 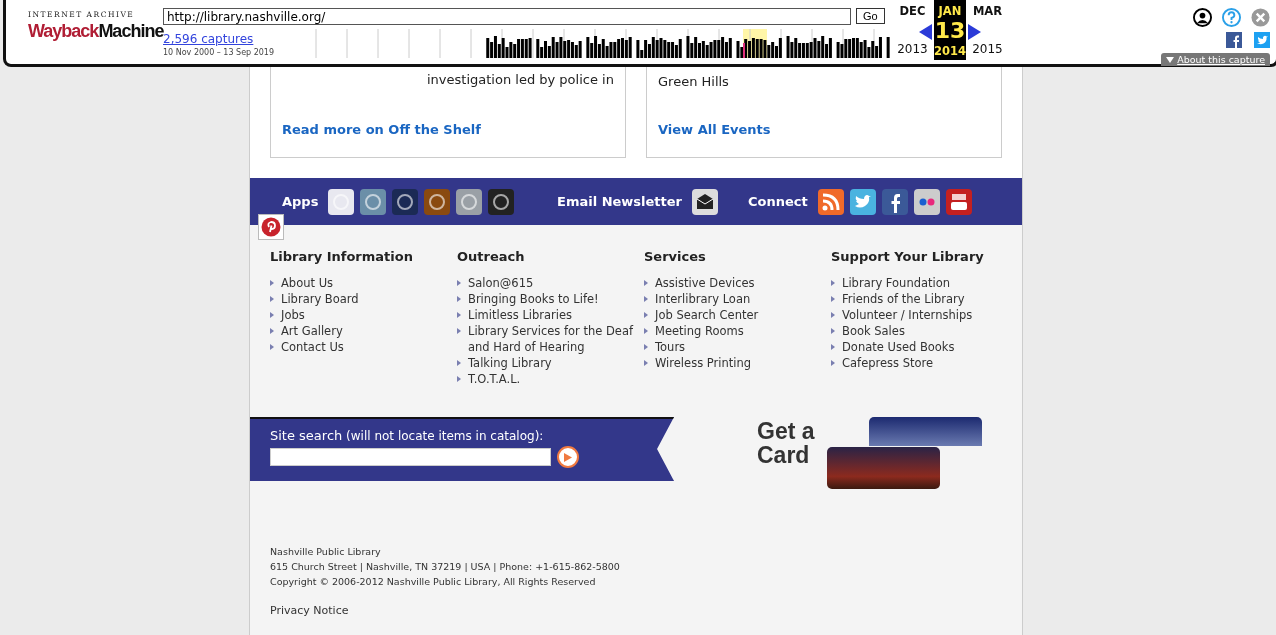 What do you see at coordinates (602, 43) in the screenshot?
I see `capture-histogram` at bounding box center [602, 43].